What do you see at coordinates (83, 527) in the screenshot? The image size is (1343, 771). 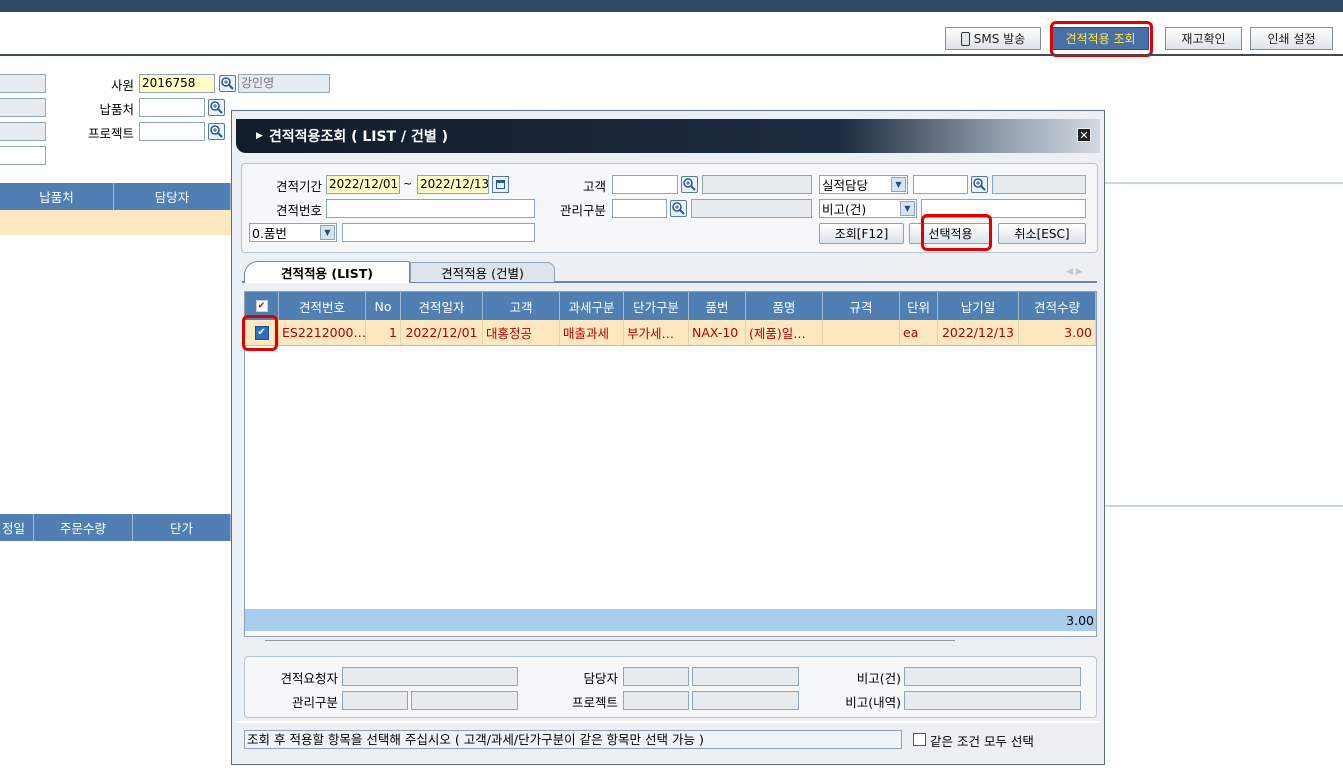 I see `column-header: 주문수량` at bounding box center [83, 527].